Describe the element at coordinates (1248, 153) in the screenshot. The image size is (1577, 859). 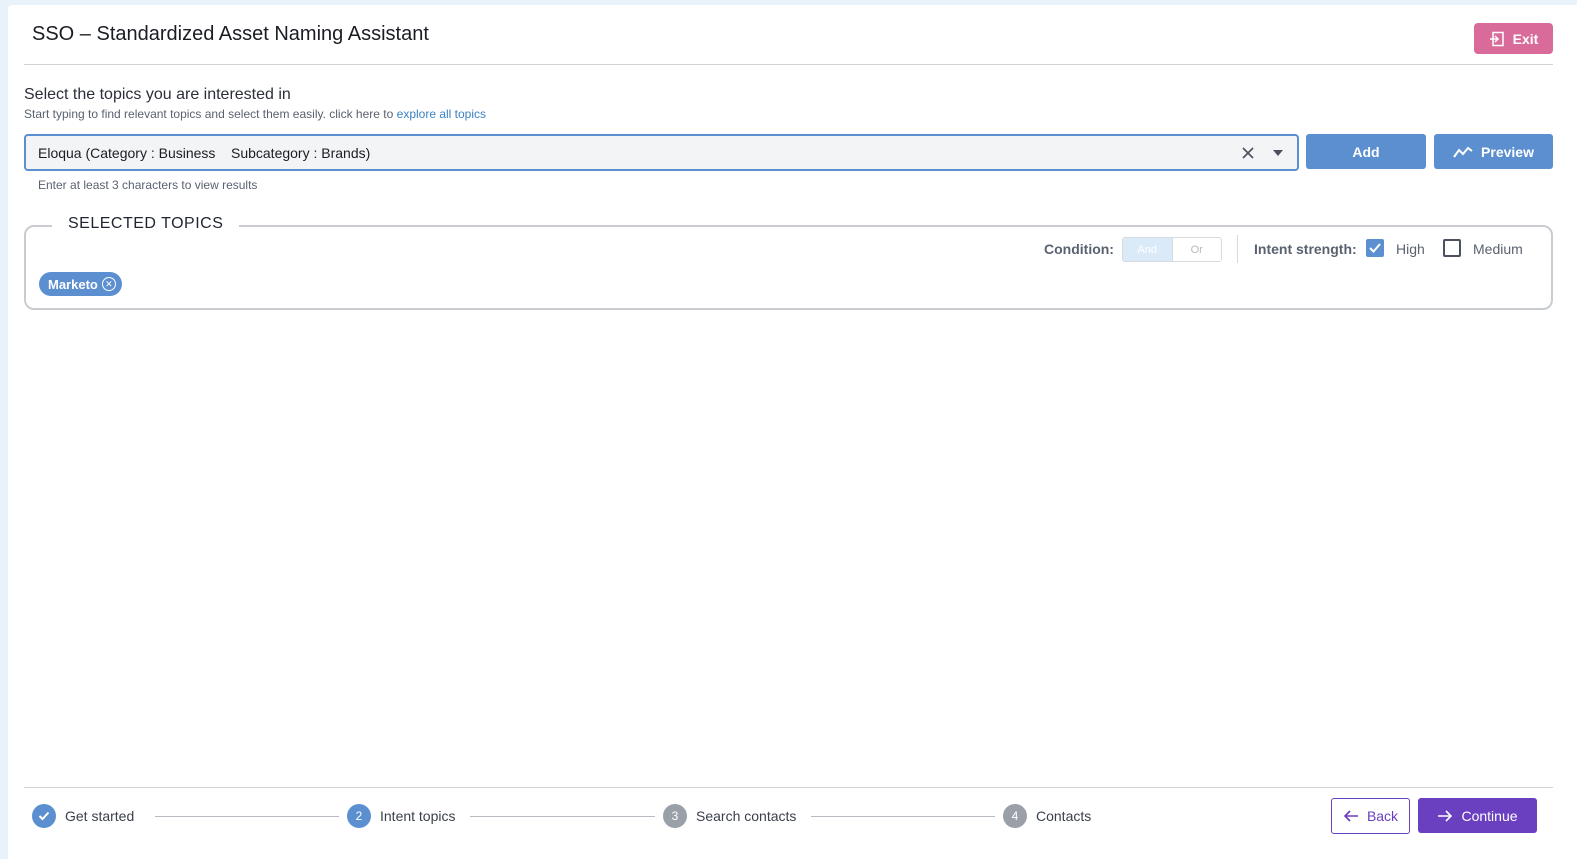
I see `clear-icon` at that location.